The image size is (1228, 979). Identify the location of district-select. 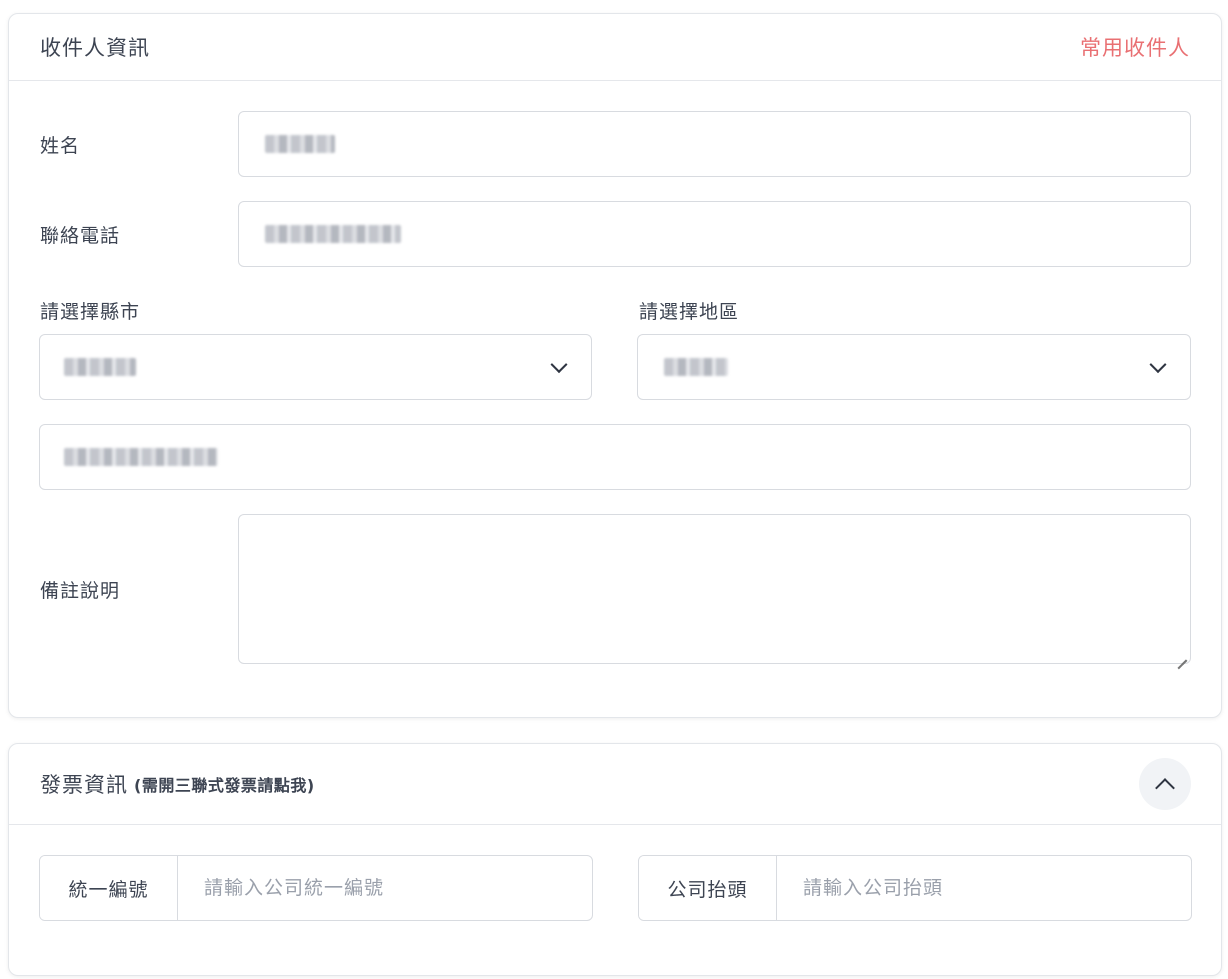
(914, 367).